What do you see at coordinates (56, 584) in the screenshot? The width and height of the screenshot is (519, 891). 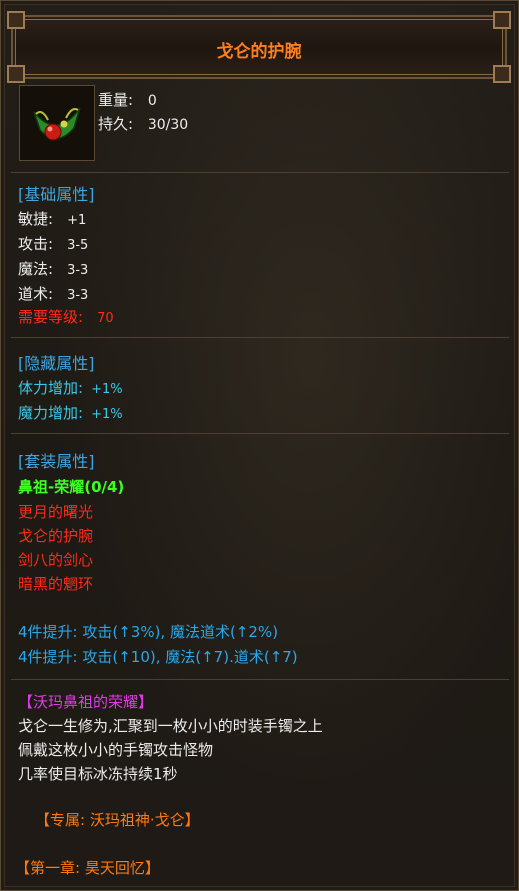 I see `set-piece: 暗黑的魍环` at bounding box center [56, 584].